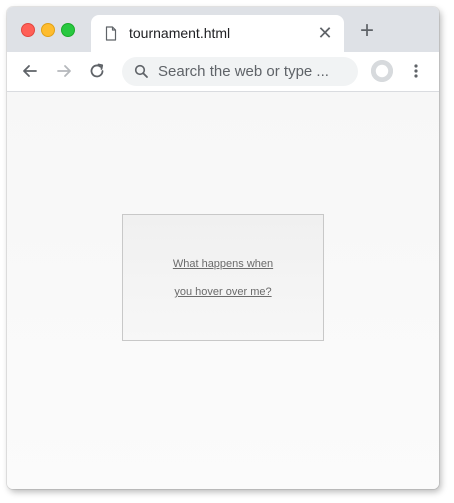 The height and width of the screenshot is (503, 454). Describe the element at coordinates (30, 71) in the screenshot. I see `back-arrow-icon` at that location.